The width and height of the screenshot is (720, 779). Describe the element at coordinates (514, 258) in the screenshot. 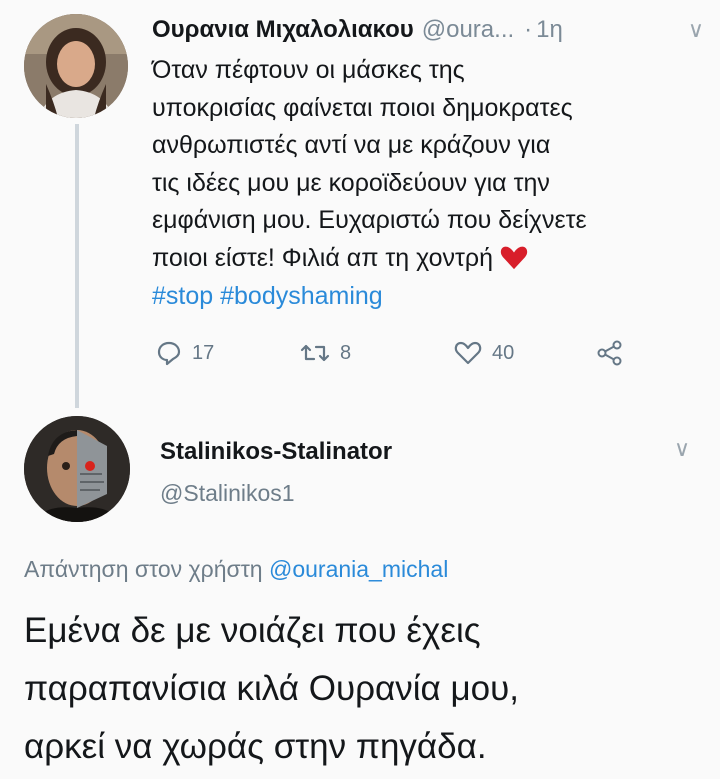

I see `red-heart-icon` at that location.